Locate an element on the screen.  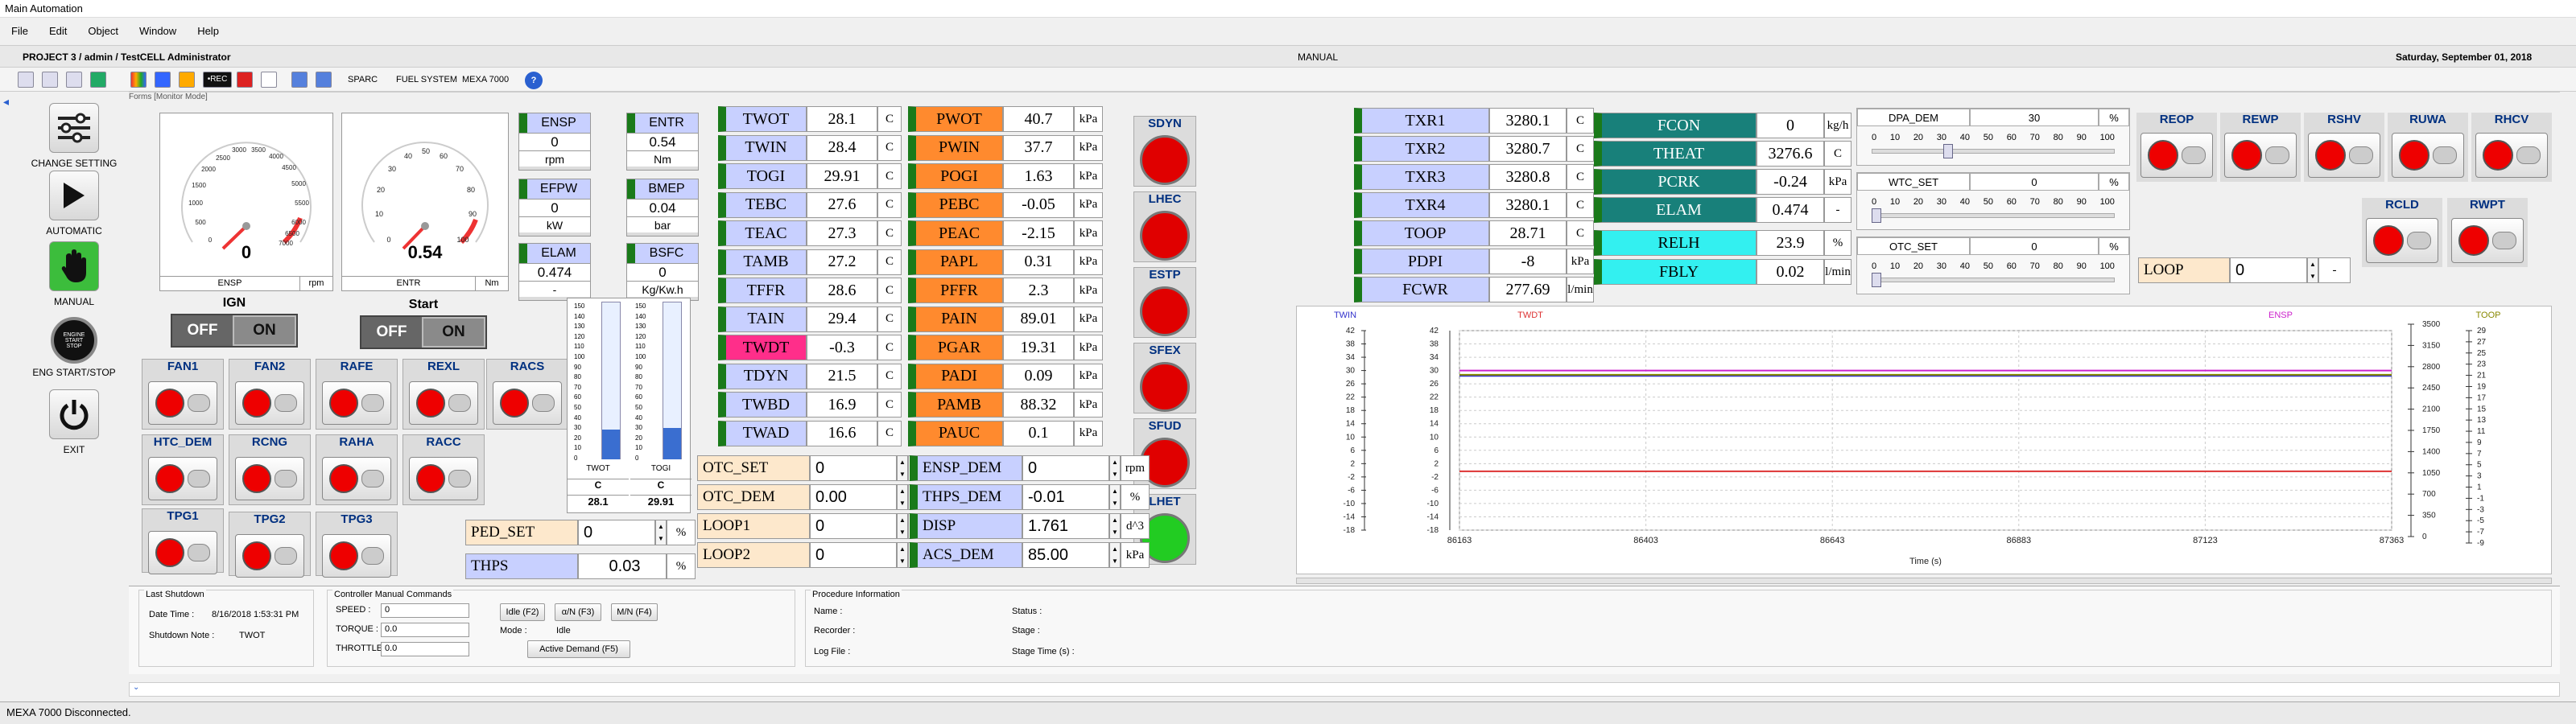
switch-fan1: FAN1 is located at coordinates (183, 394).